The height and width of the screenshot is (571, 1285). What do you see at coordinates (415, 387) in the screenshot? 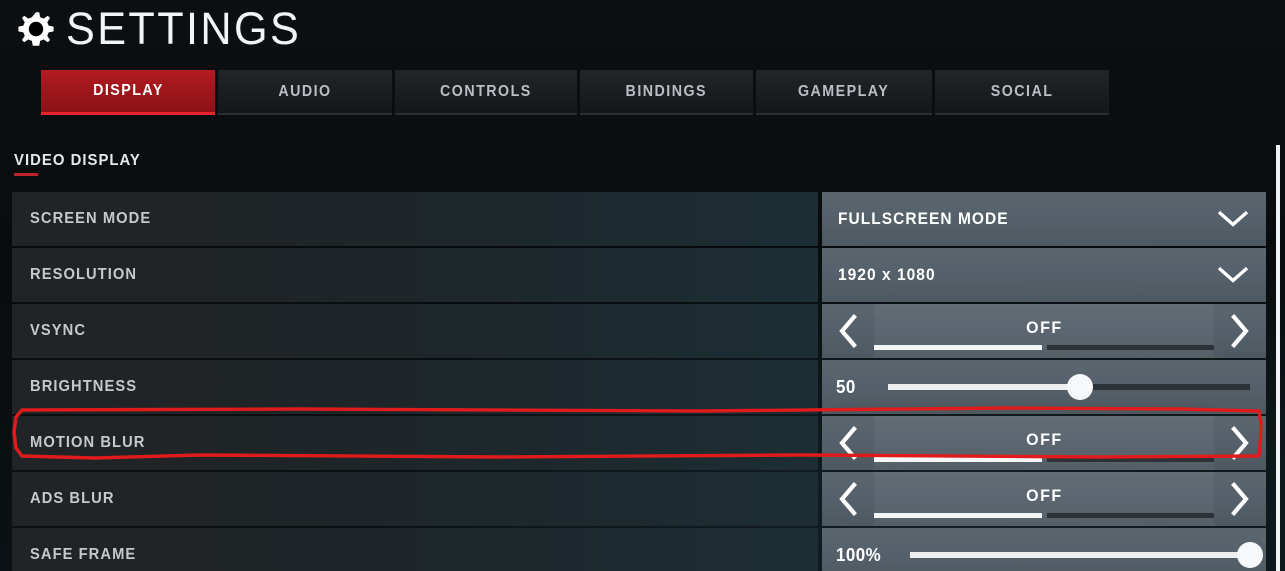
I see `setting-label-cell-brightness: BRIGHTNESS` at bounding box center [415, 387].